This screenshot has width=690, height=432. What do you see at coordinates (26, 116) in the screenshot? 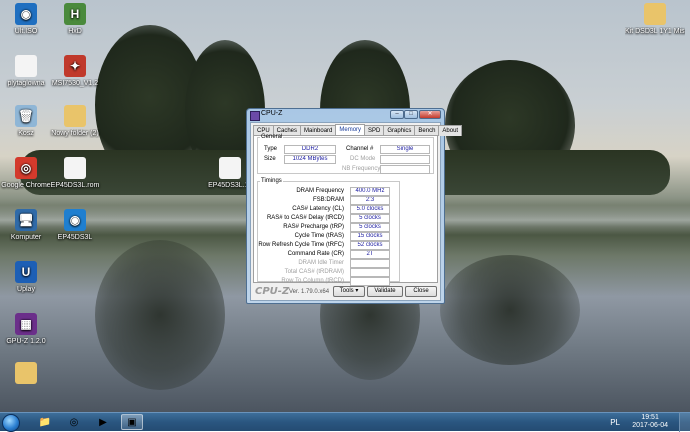
I see `recycle-bin-icon: 🗑` at bounding box center [26, 116].